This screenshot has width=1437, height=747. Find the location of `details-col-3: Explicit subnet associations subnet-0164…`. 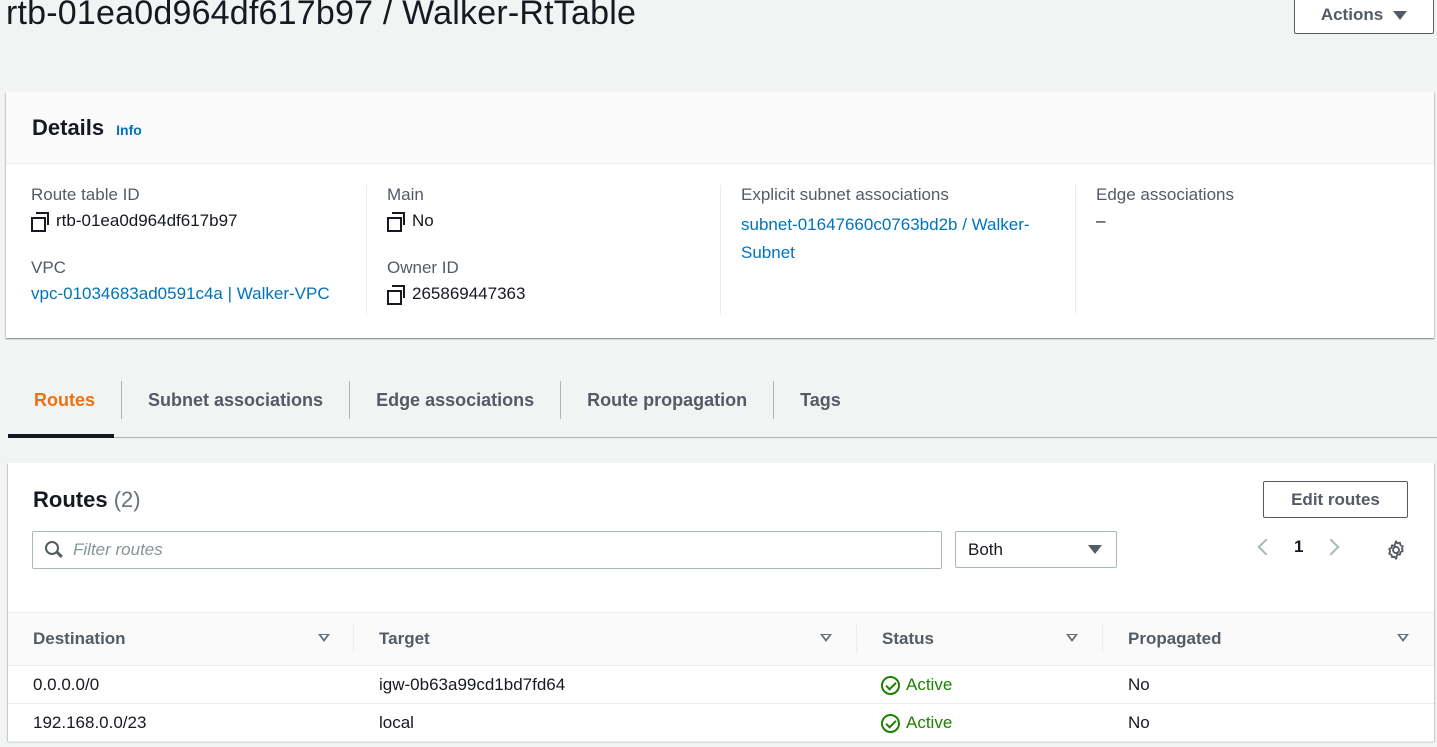

details-col-3: Explicit subnet associations subnet-0164… is located at coordinates (897, 250).